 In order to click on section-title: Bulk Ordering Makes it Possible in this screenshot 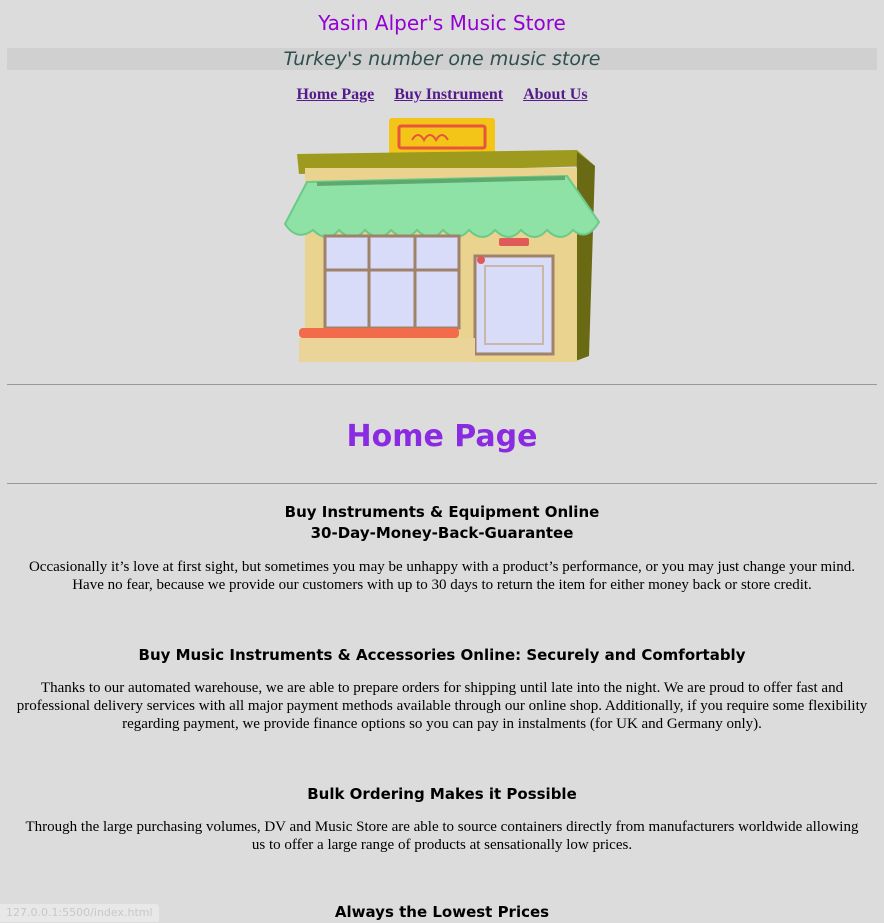, I will do `click(442, 794)`.